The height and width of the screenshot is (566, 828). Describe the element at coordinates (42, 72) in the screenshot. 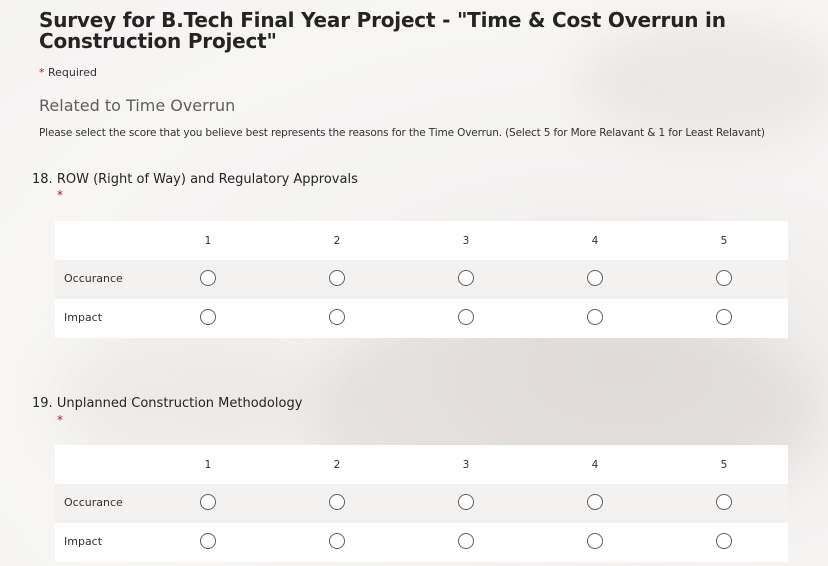

I see `required-asterisk: *` at that location.